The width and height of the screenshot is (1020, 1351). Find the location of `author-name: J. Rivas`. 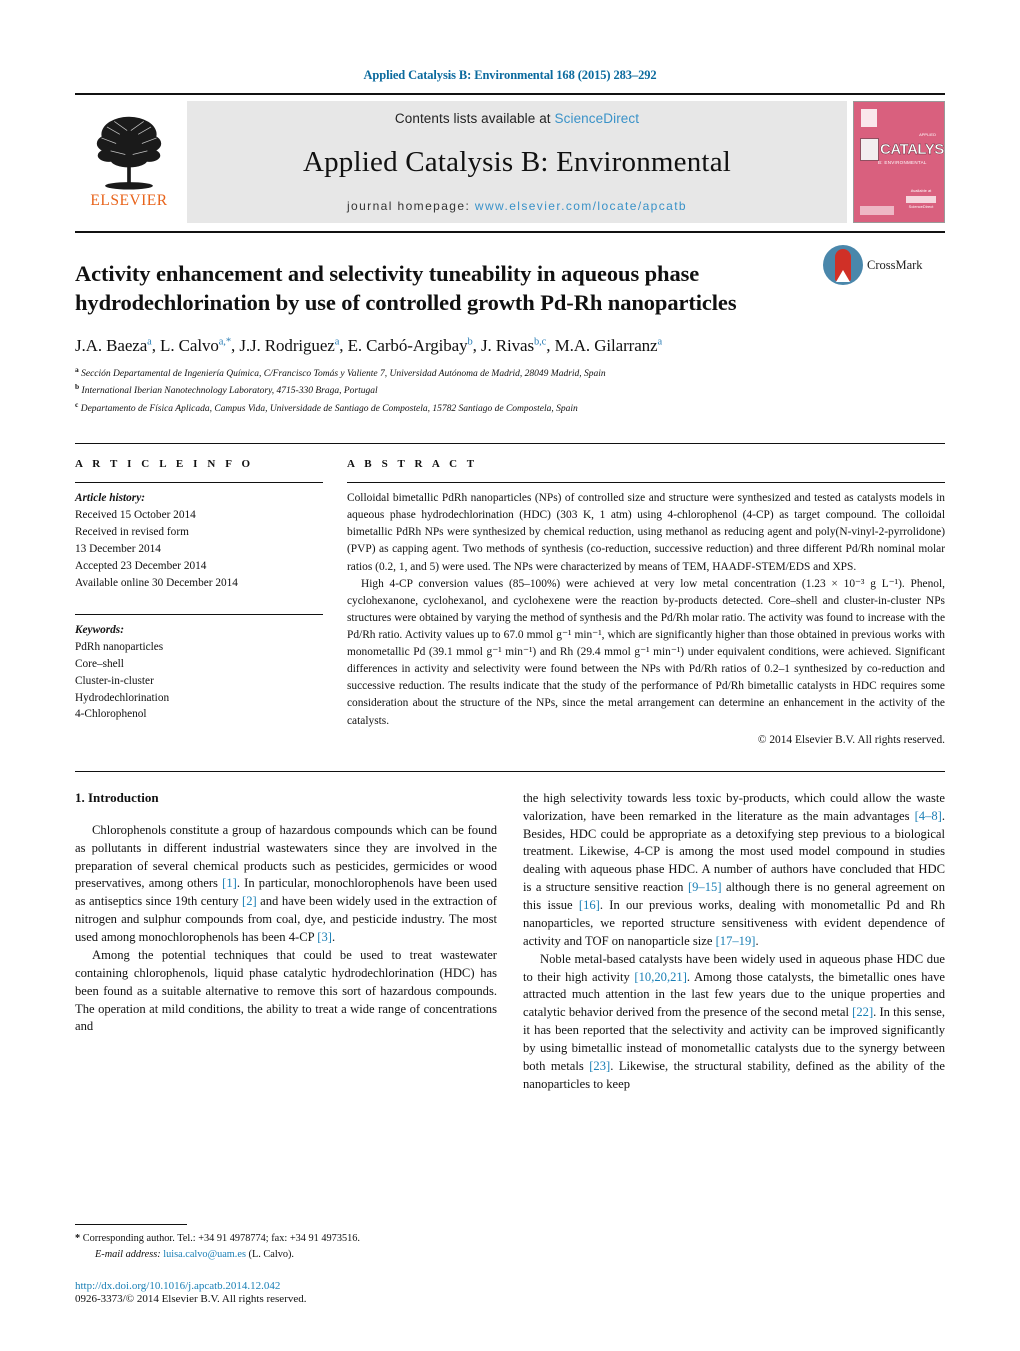

author-name: J. Rivas is located at coordinates (507, 345).